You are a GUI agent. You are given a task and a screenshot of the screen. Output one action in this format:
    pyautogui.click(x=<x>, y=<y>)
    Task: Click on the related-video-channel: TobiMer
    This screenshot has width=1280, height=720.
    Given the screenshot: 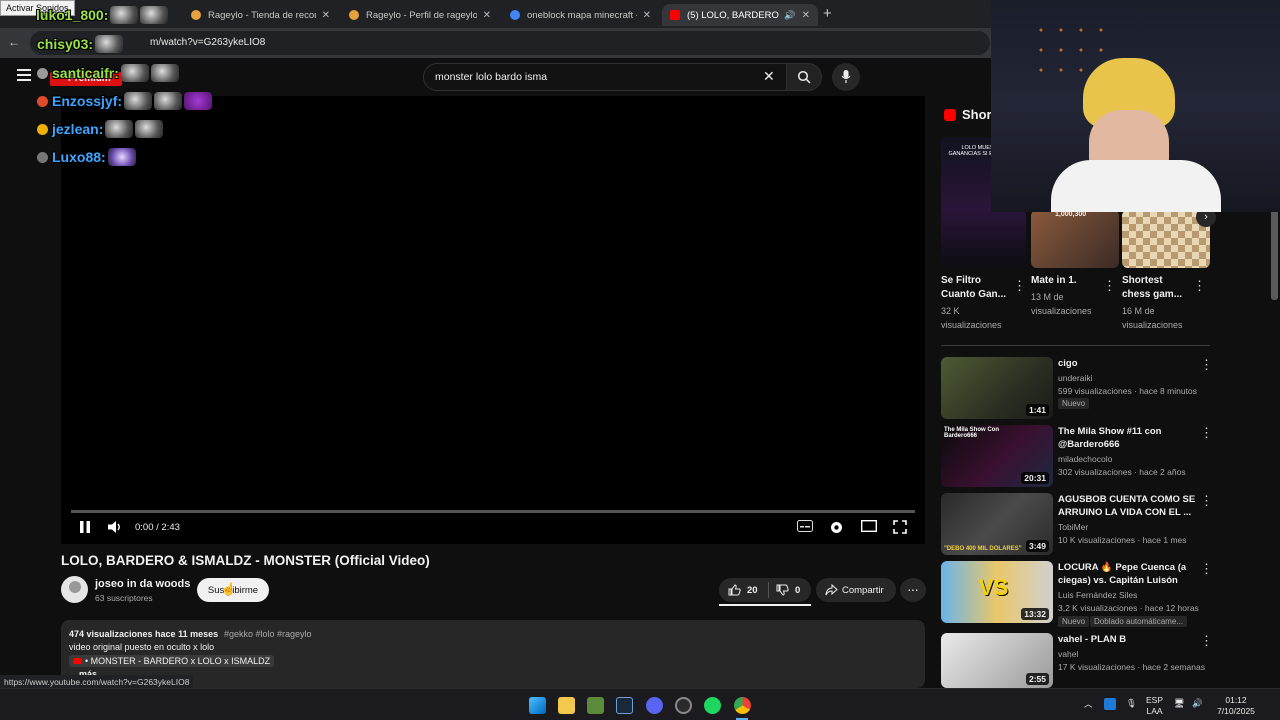 What is the action you would take?
    pyautogui.click(x=1073, y=527)
    